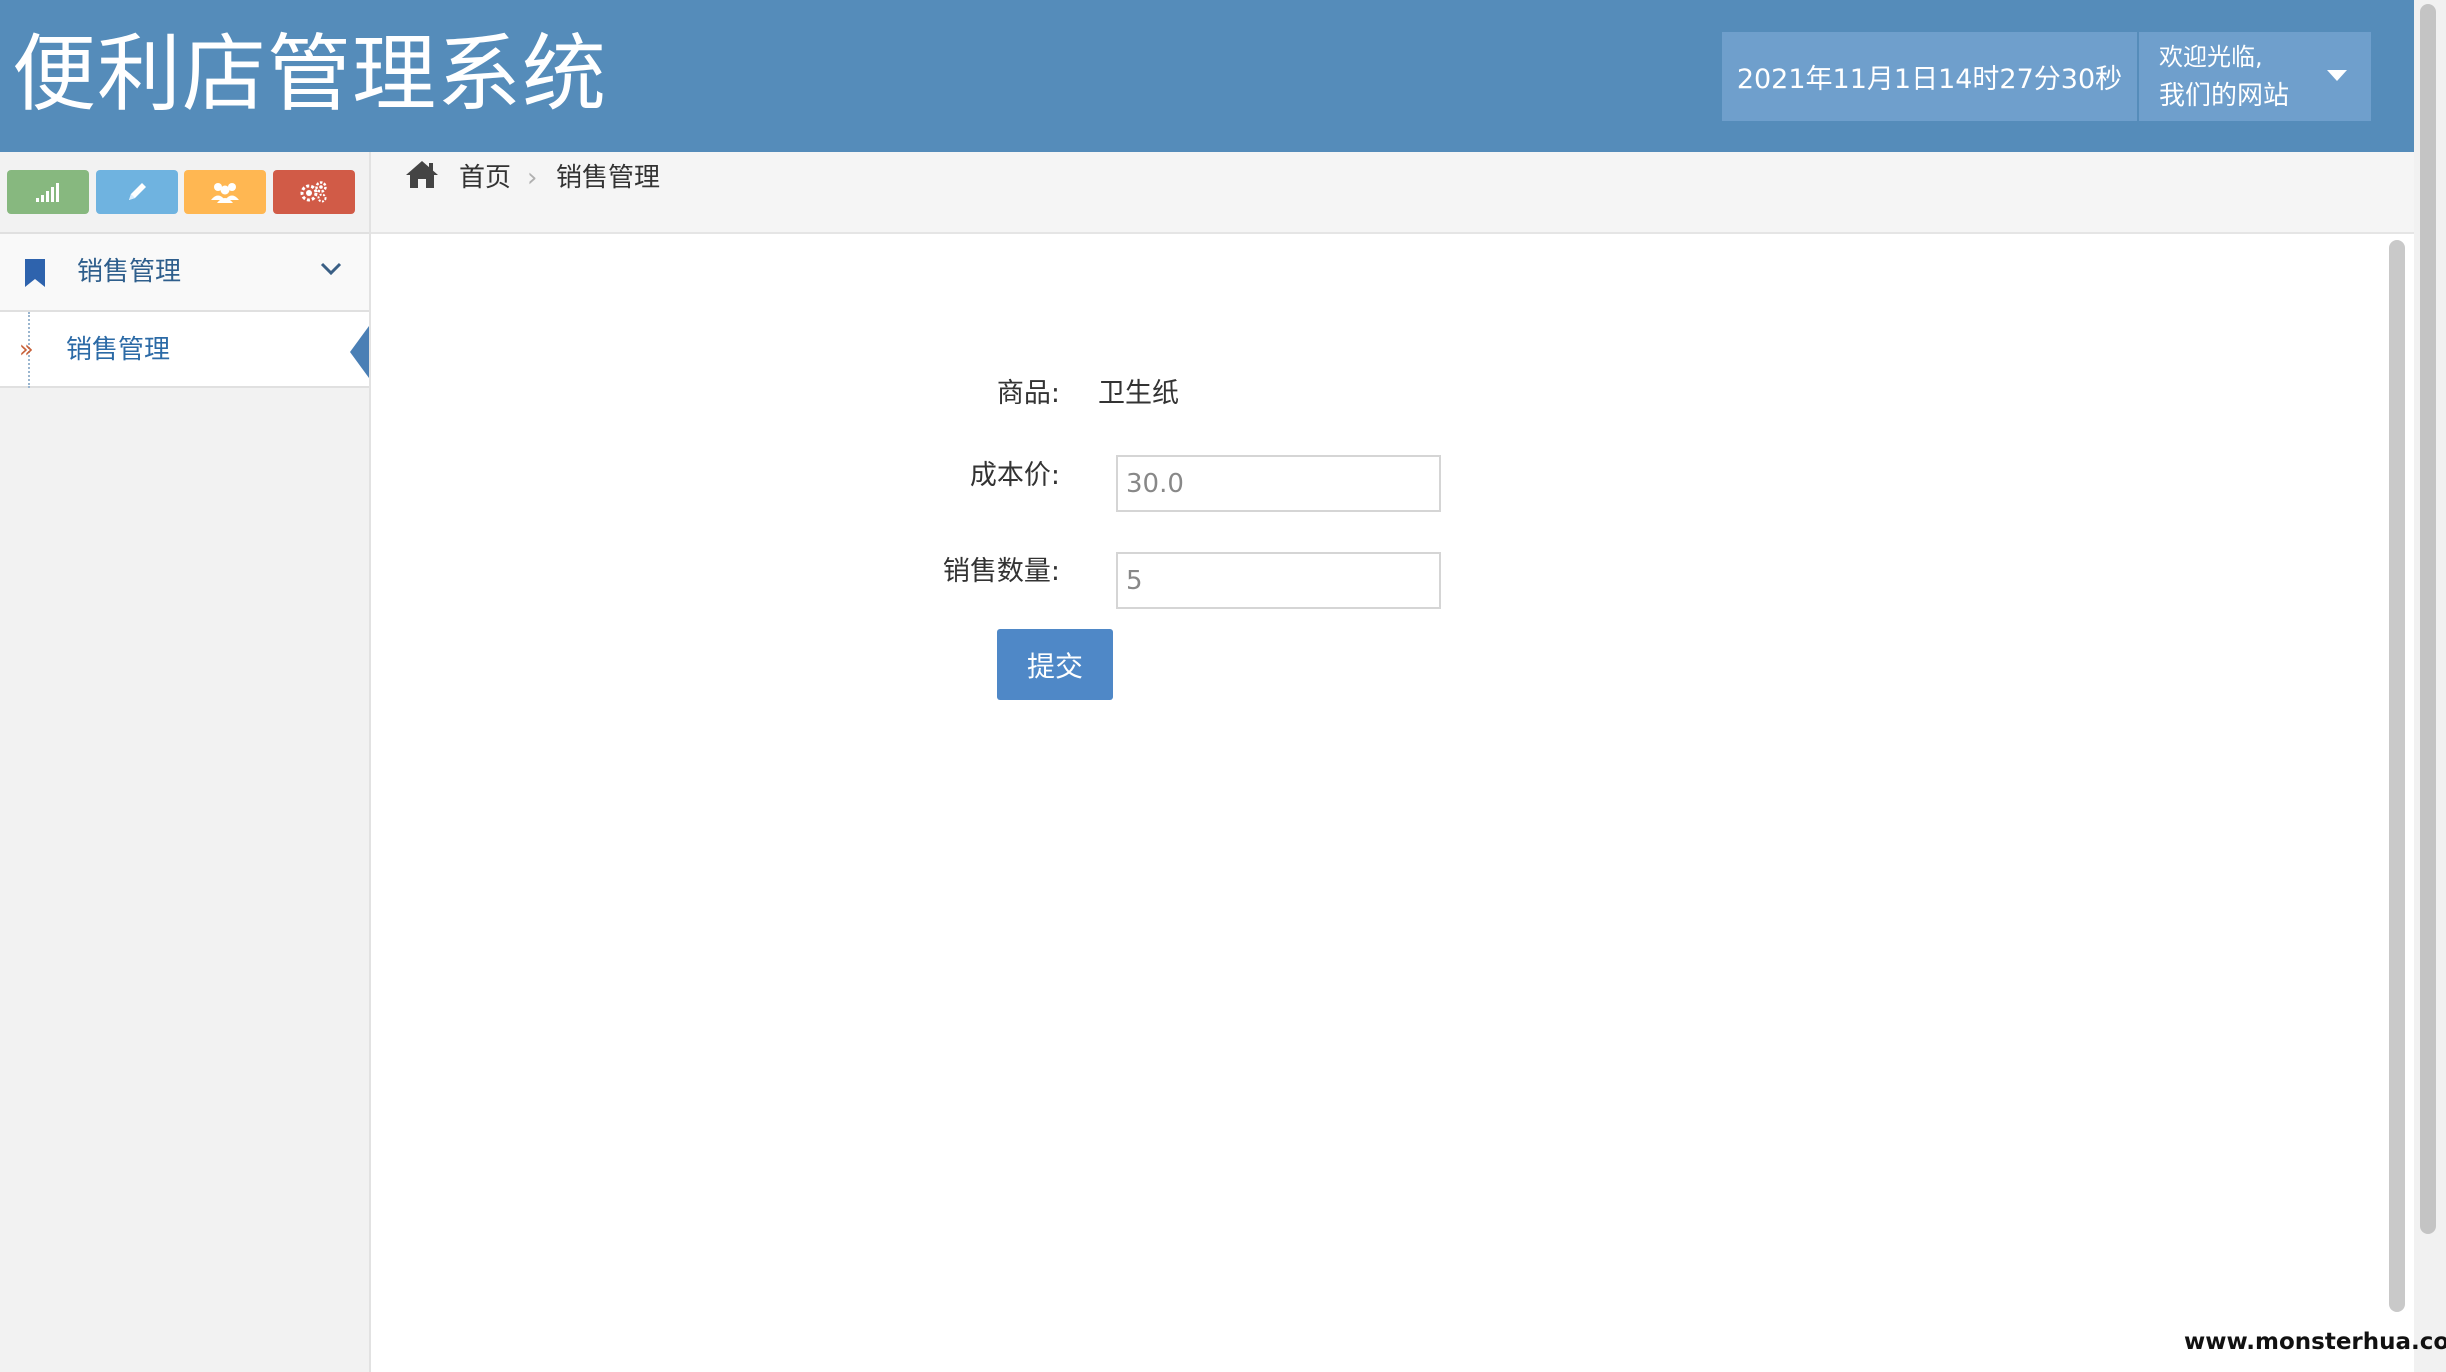 This screenshot has width=2446, height=1372. I want to click on app-title: 便利店管理系统, so click(310, 74).